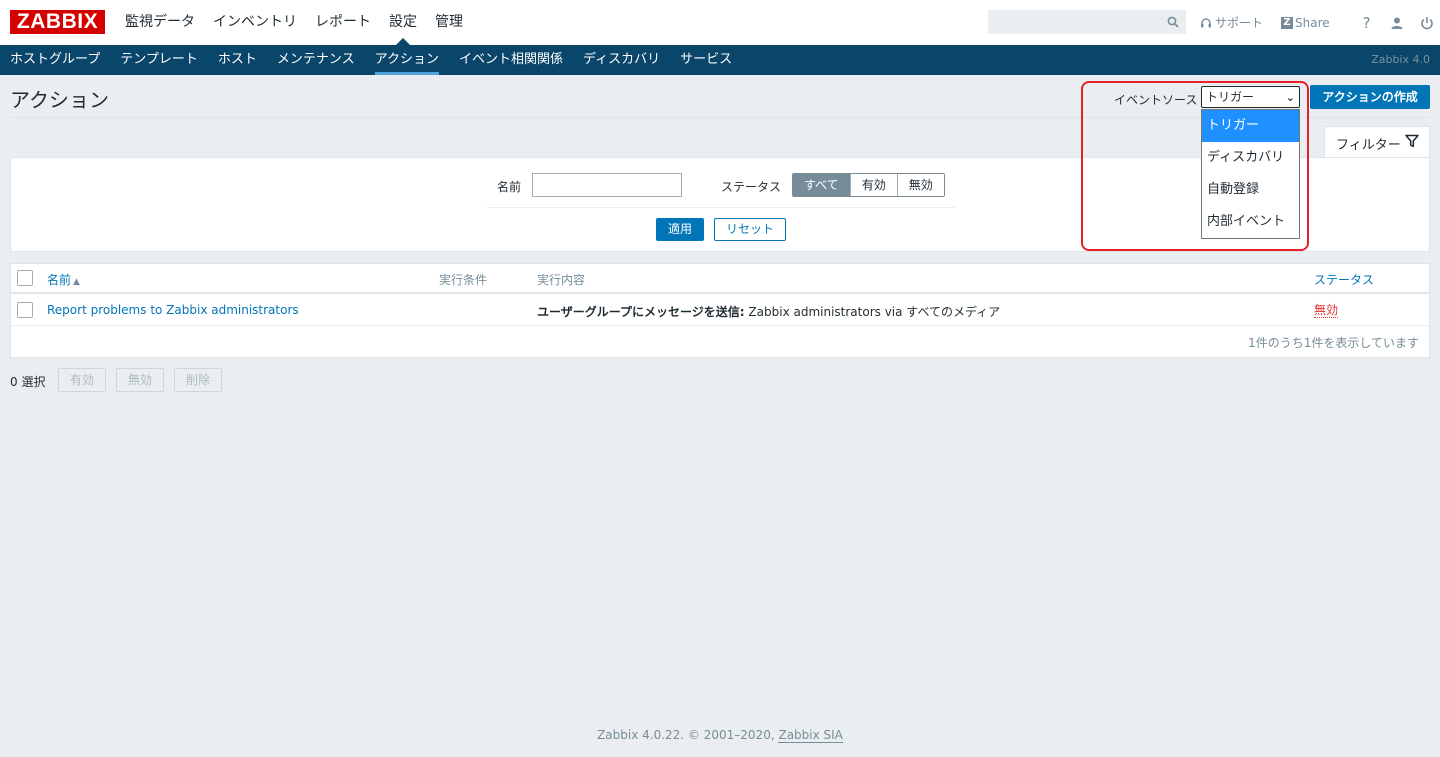 The width and height of the screenshot is (1440, 757). Describe the element at coordinates (1206, 22) in the screenshot. I see `headset-icon` at that location.